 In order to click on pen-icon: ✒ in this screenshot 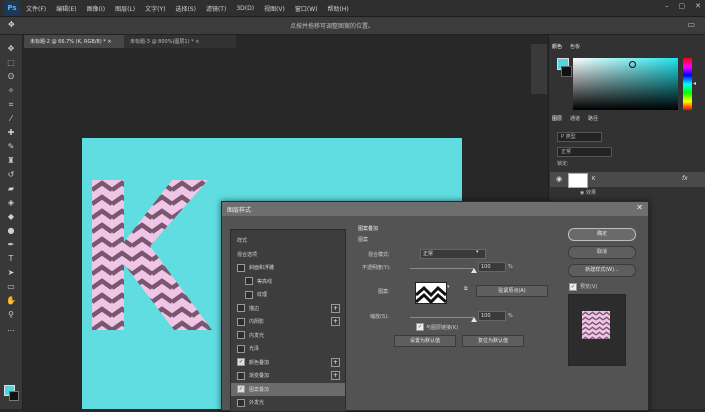, I will do `click(11, 244)`.